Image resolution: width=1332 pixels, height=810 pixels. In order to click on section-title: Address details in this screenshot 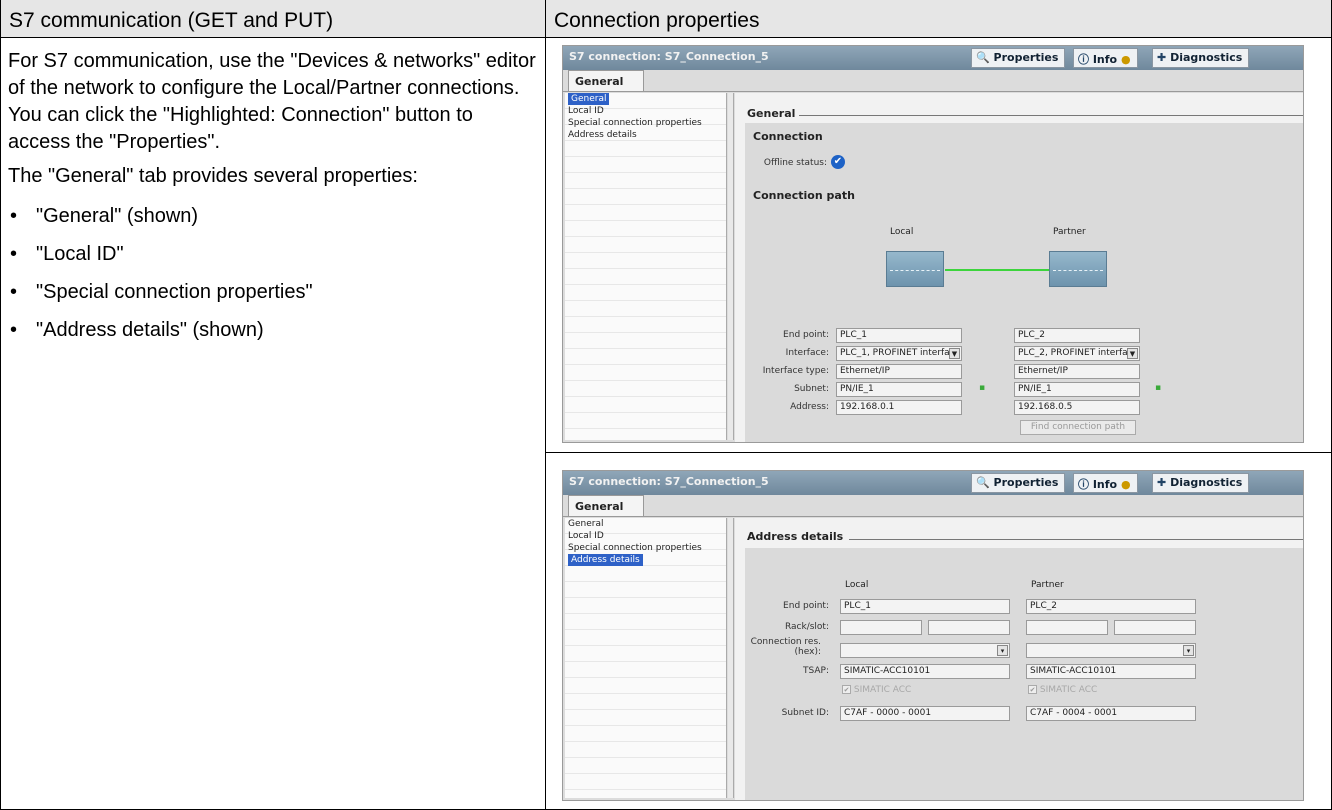, I will do `click(795, 536)`.